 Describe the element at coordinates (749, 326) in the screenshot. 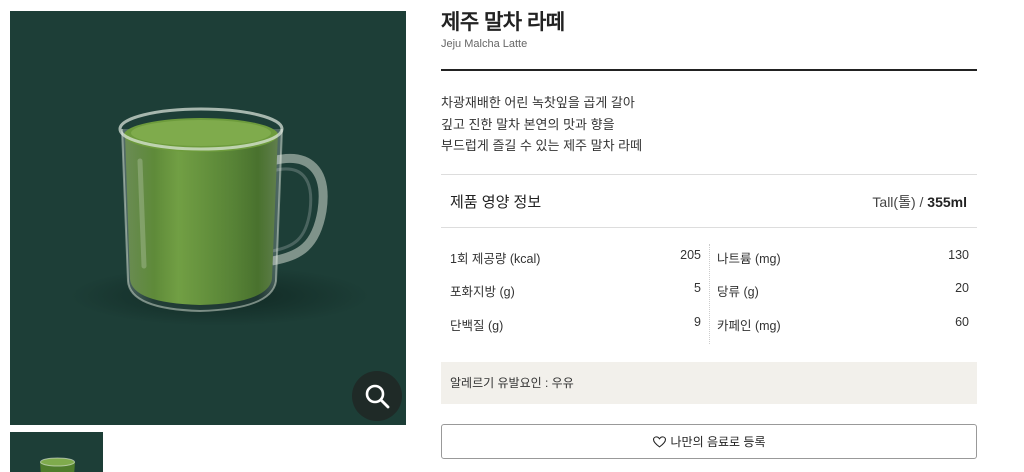

I see `nutrient-label: 카페인 (mg)` at that location.